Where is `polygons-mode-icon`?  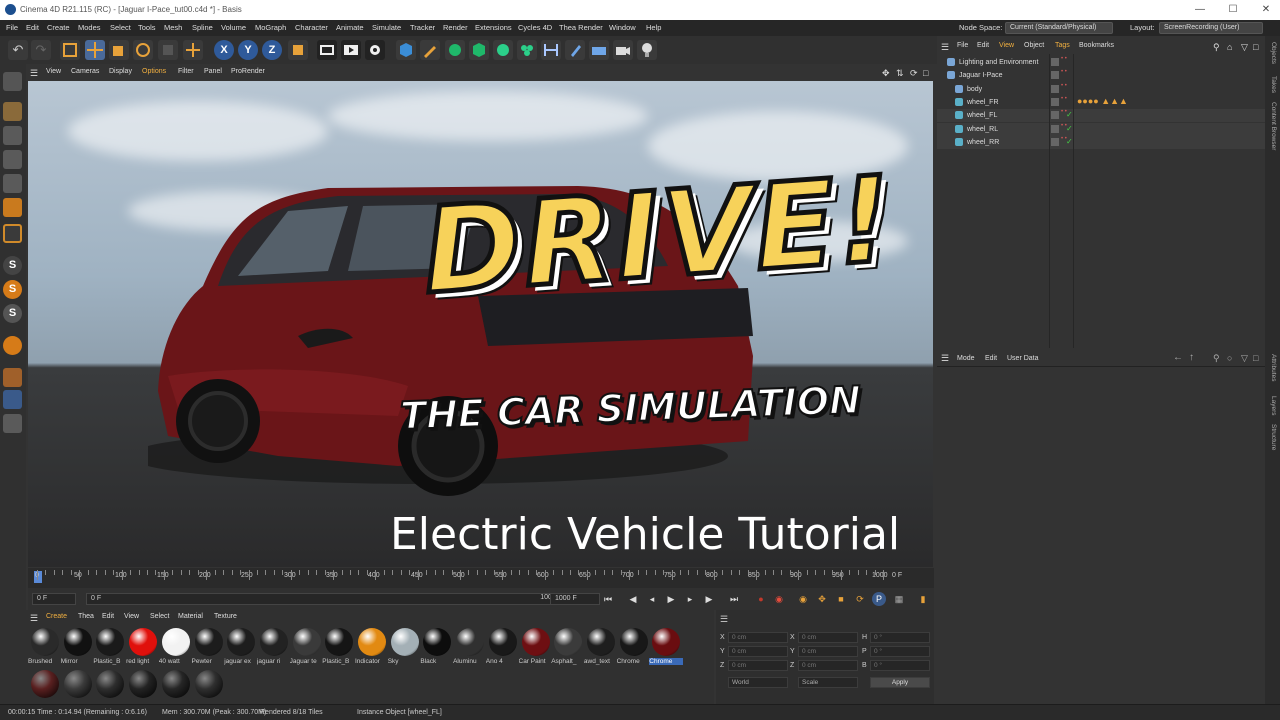
polygons-mode-icon is located at coordinates (12, 233).